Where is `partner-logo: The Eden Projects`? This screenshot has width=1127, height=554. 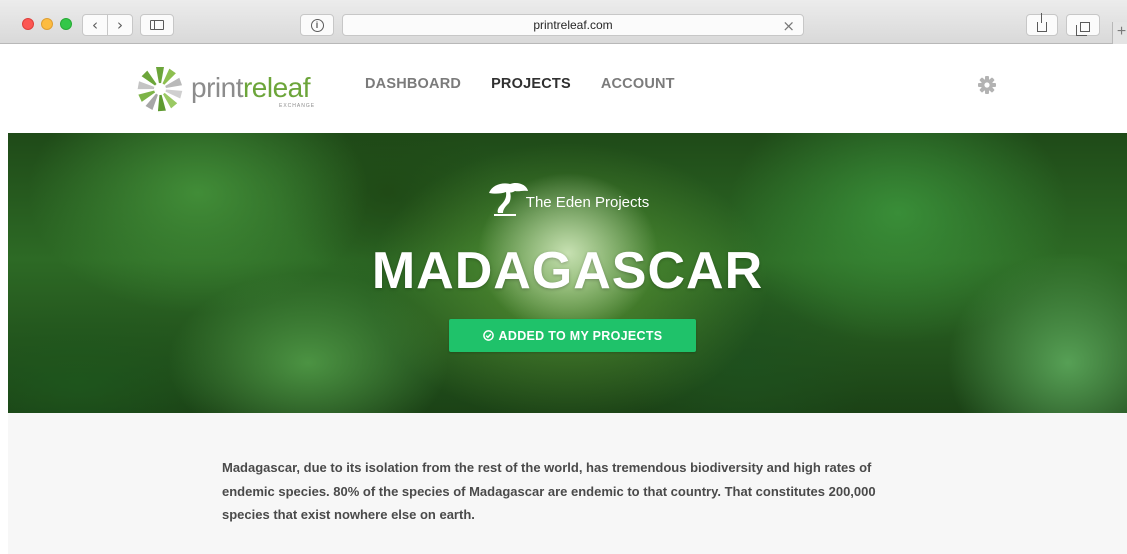
partner-logo: The Eden Projects is located at coordinates (567, 198).